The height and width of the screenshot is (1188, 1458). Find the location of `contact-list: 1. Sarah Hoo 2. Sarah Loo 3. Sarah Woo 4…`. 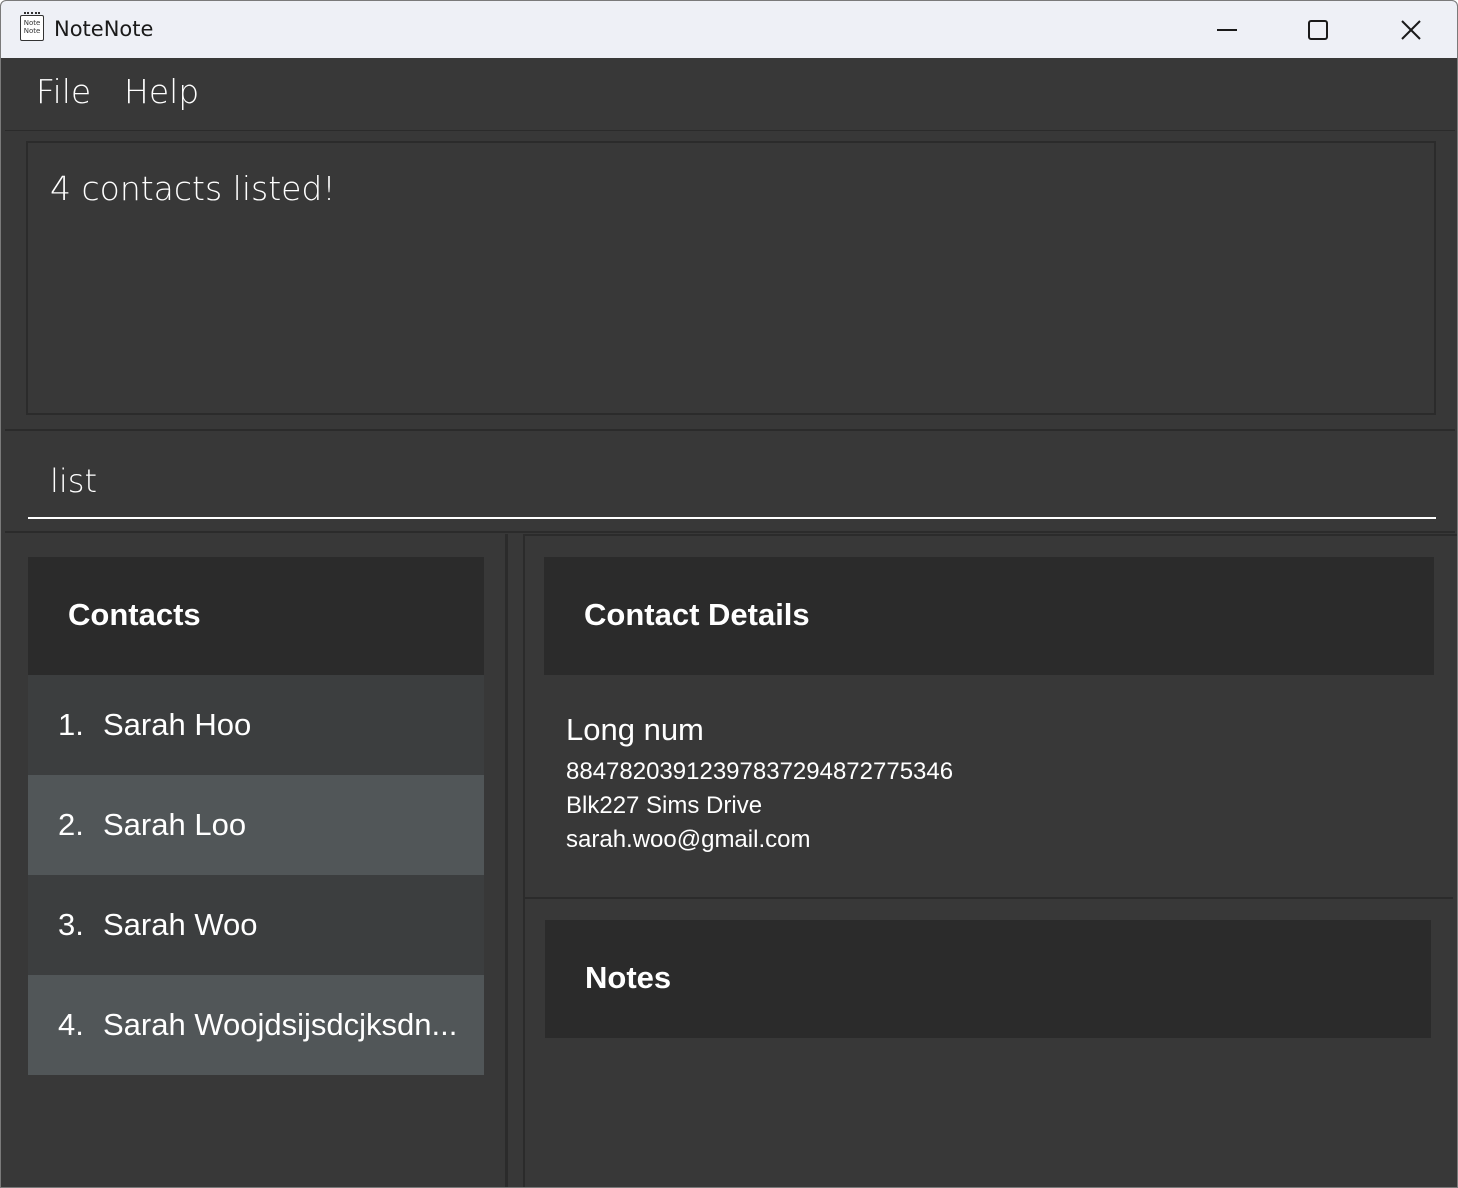

contact-list: 1. Sarah Hoo 2. Sarah Loo 3. Sarah Woo 4… is located at coordinates (256, 875).